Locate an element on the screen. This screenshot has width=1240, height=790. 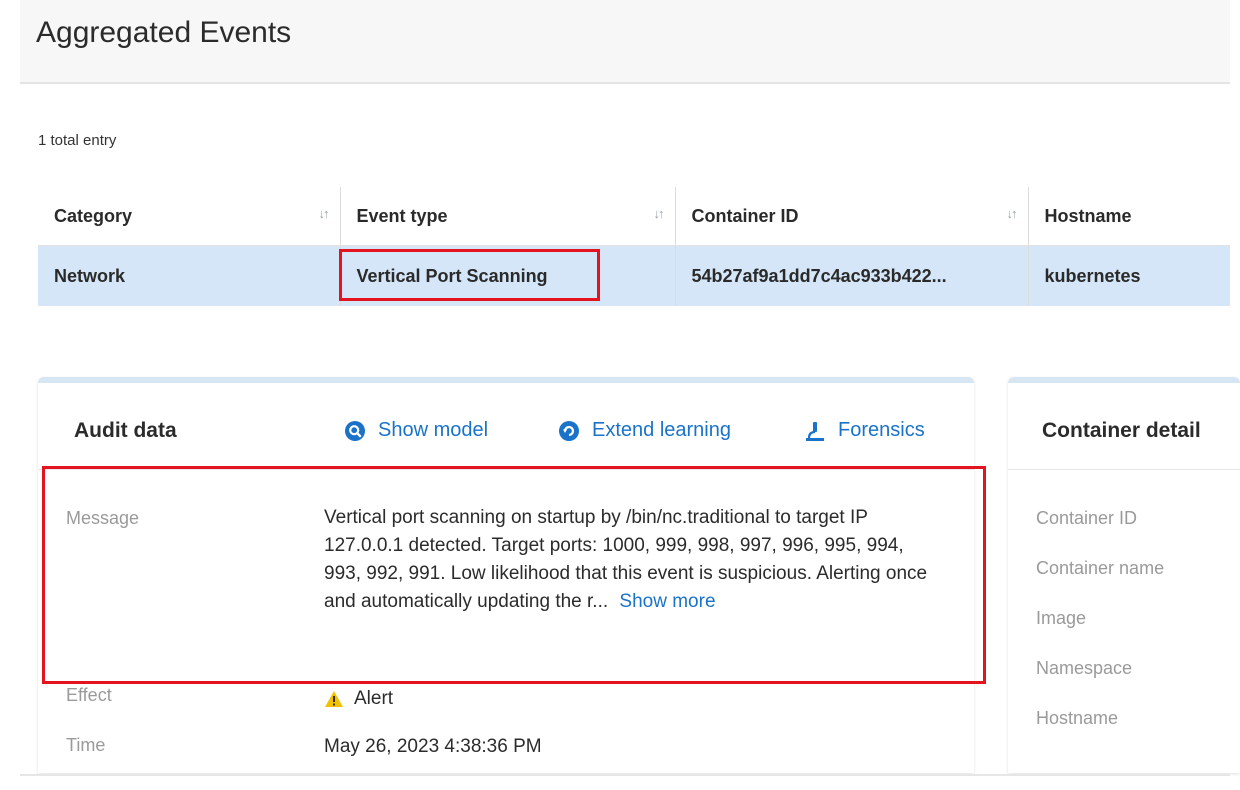
page-title: Aggregated Events is located at coordinates (164, 32).